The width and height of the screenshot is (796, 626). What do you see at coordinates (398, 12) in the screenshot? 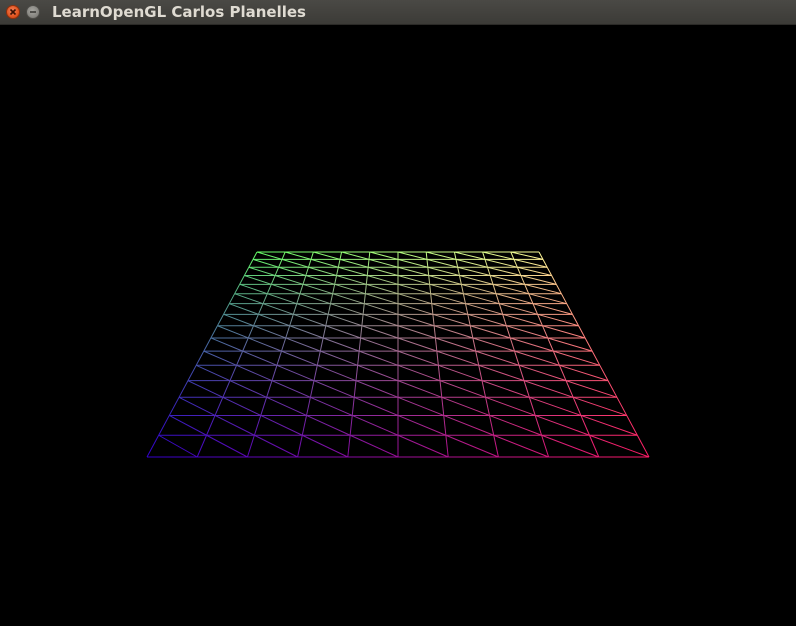
I see `title-bar: LearnOpenGL Carlos Planelles` at bounding box center [398, 12].